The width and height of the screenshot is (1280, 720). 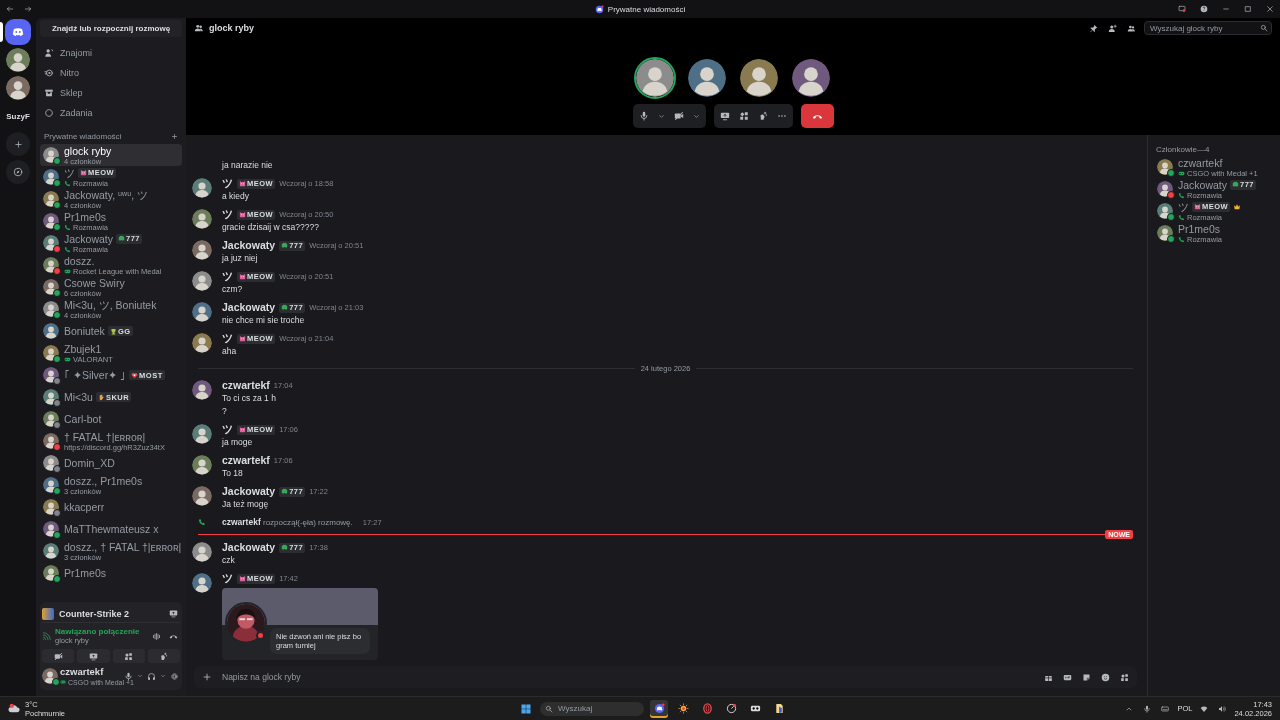 I want to click on user-name: MaTThewmateusz x, so click(x=111, y=529).